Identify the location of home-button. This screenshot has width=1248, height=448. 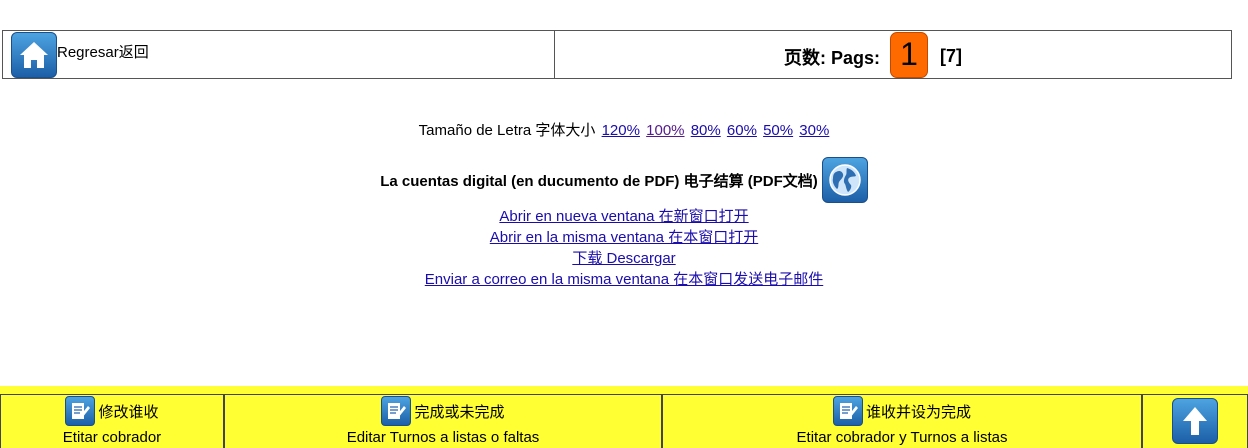
(34, 54).